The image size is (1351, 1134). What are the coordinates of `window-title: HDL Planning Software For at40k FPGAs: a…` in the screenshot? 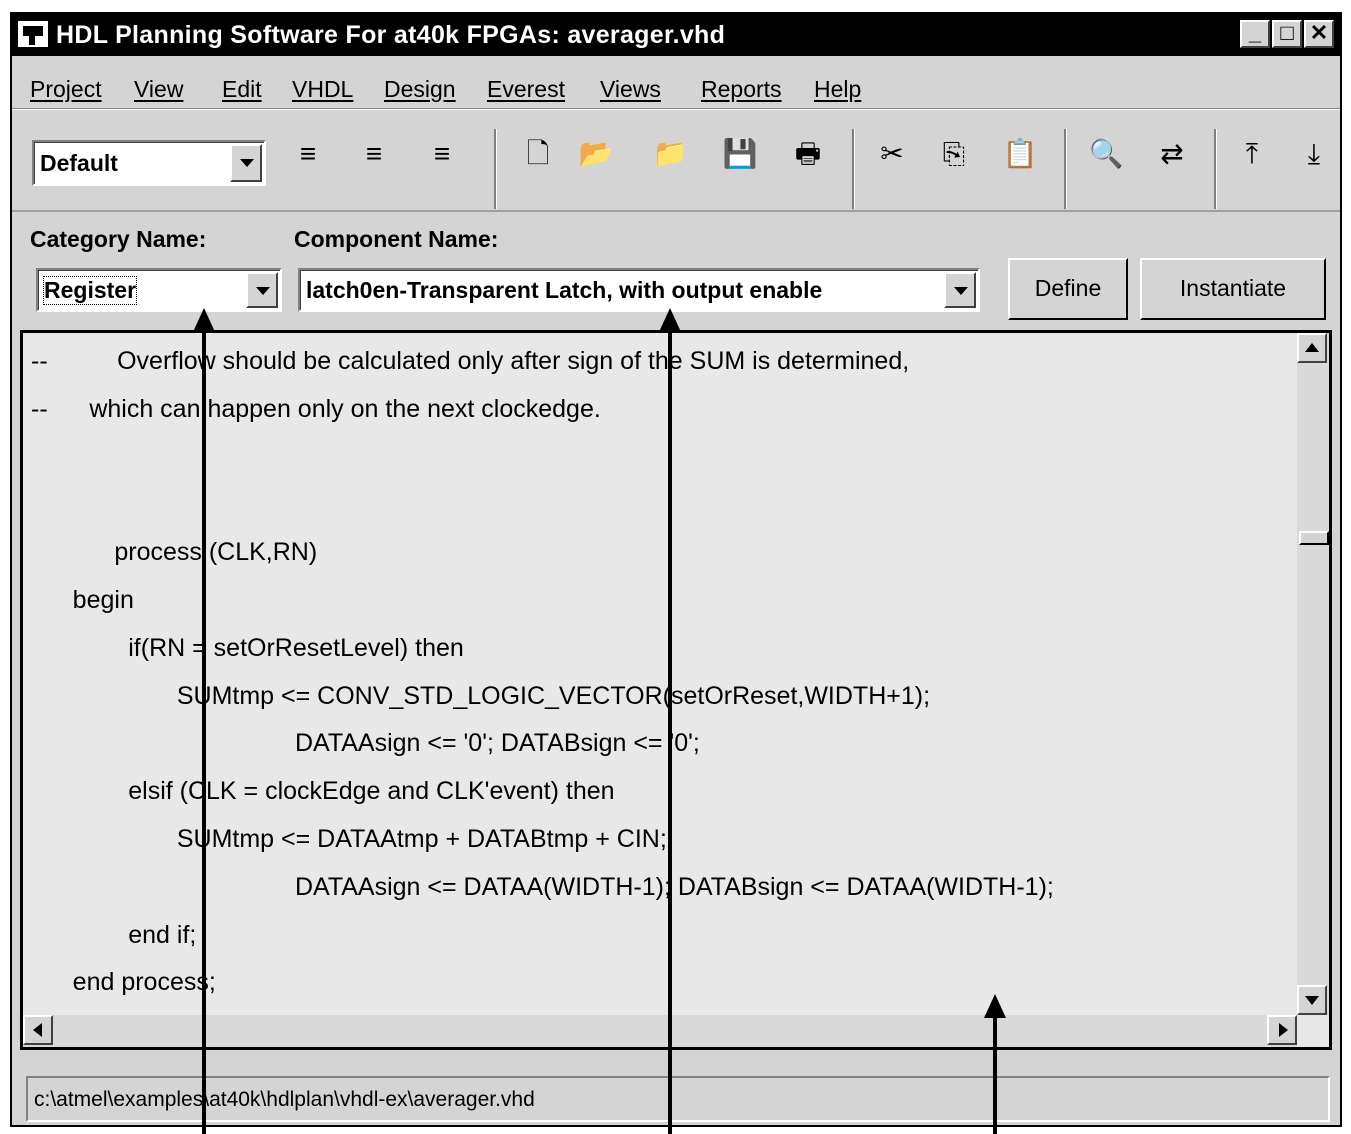 It's located at (391, 35).